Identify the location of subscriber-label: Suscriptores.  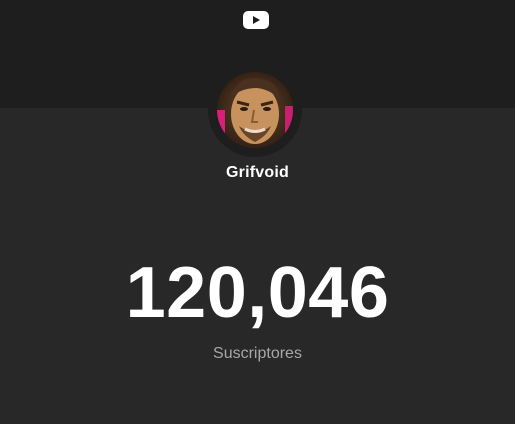
(257, 353).